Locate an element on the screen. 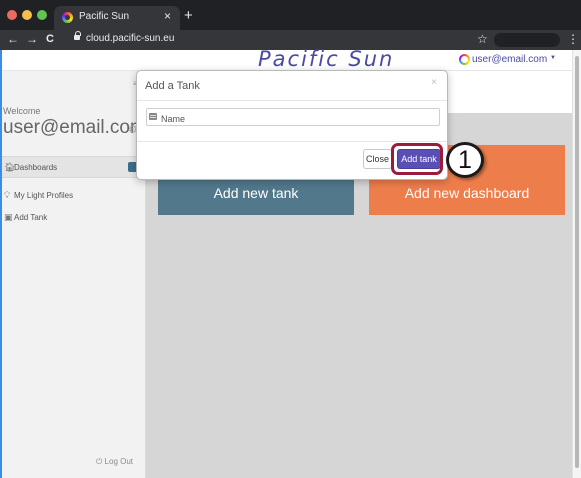 This screenshot has height=478, width=581. plus-square-icon: ▣ is located at coordinates (8, 217).